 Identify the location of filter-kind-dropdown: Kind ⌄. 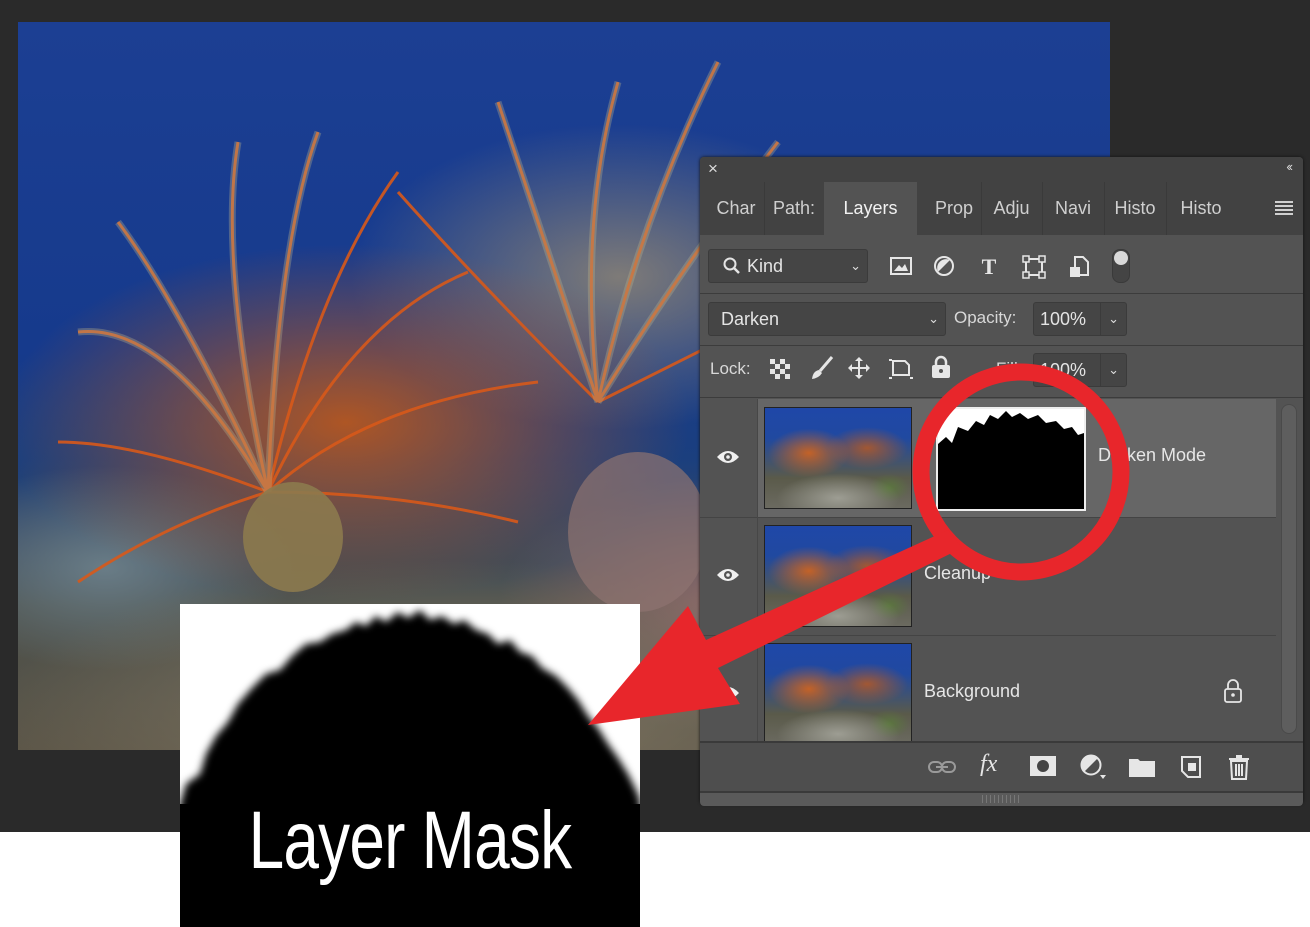
(788, 266).